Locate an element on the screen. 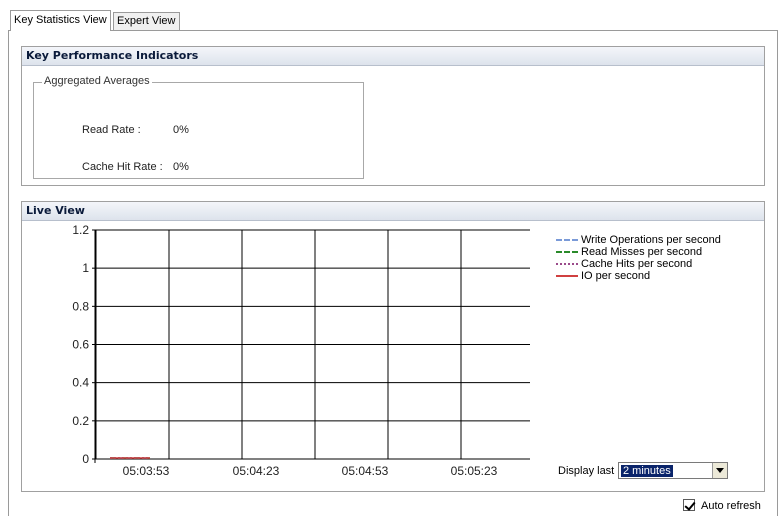 The width and height of the screenshot is (780, 516). legend-item: IO per second is located at coordinates (638, 276).